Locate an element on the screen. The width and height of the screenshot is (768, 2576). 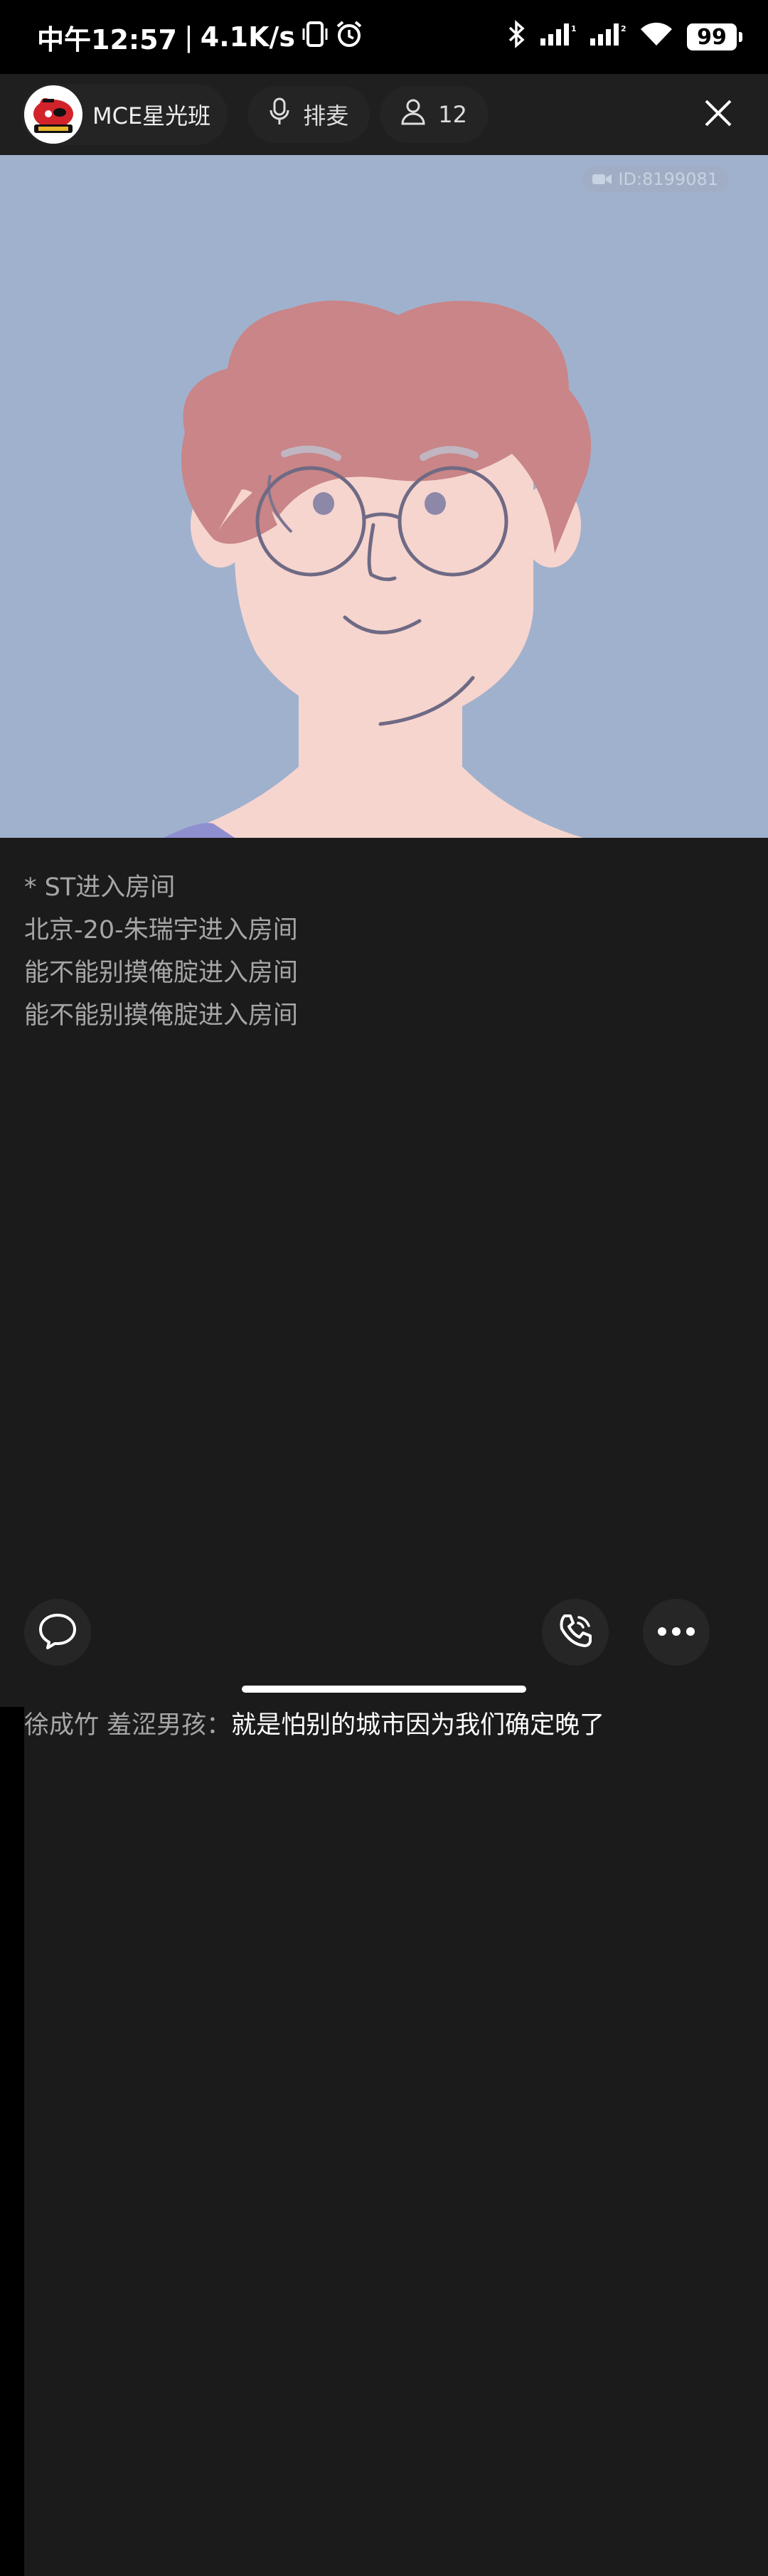
more-button is located at coordinates (676, 1632).